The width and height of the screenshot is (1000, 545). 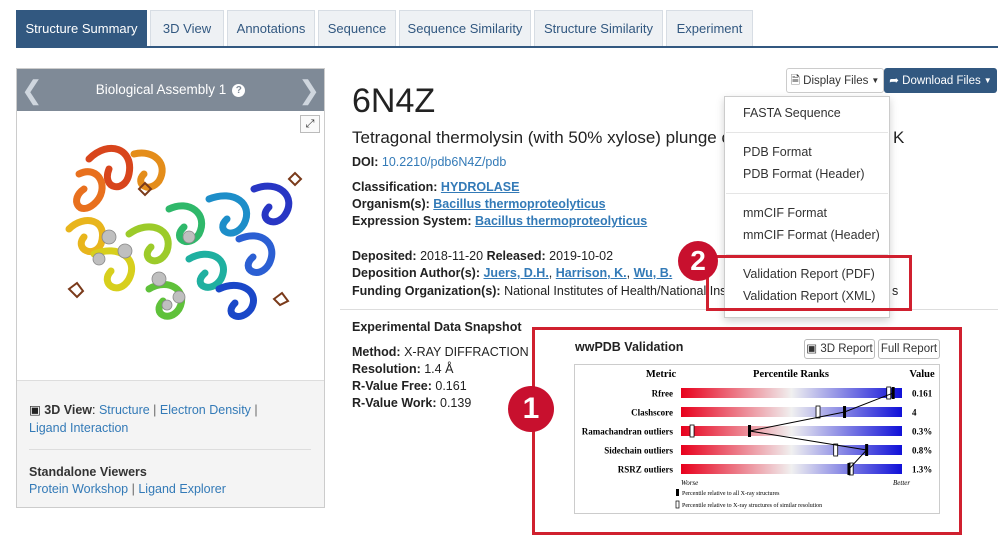 I want to click on 3d-report-button: ▣ 3D Report, so click(x=839, y=349).